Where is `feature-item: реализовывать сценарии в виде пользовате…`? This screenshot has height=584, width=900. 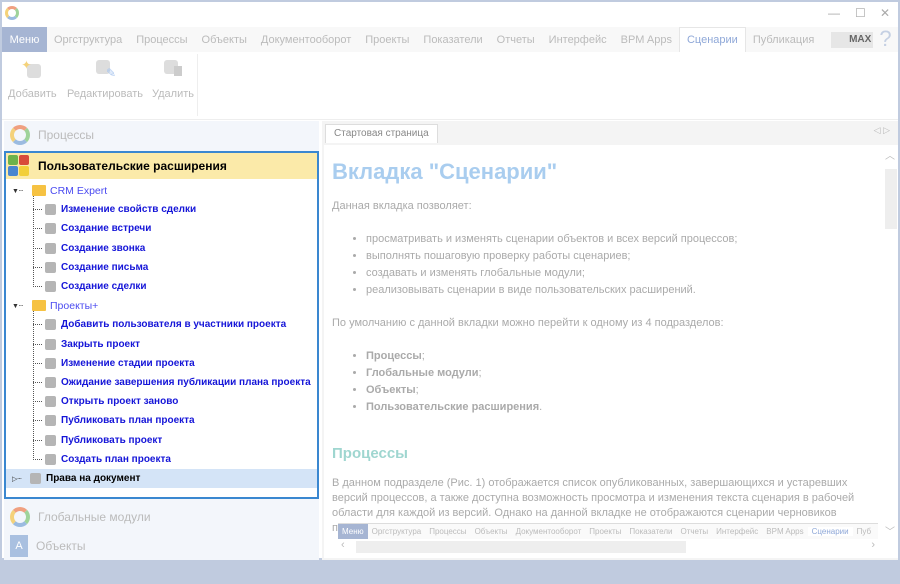 feature-item: реализовывать сценарии в виде пользовате… is located at coordinates (620, 290).